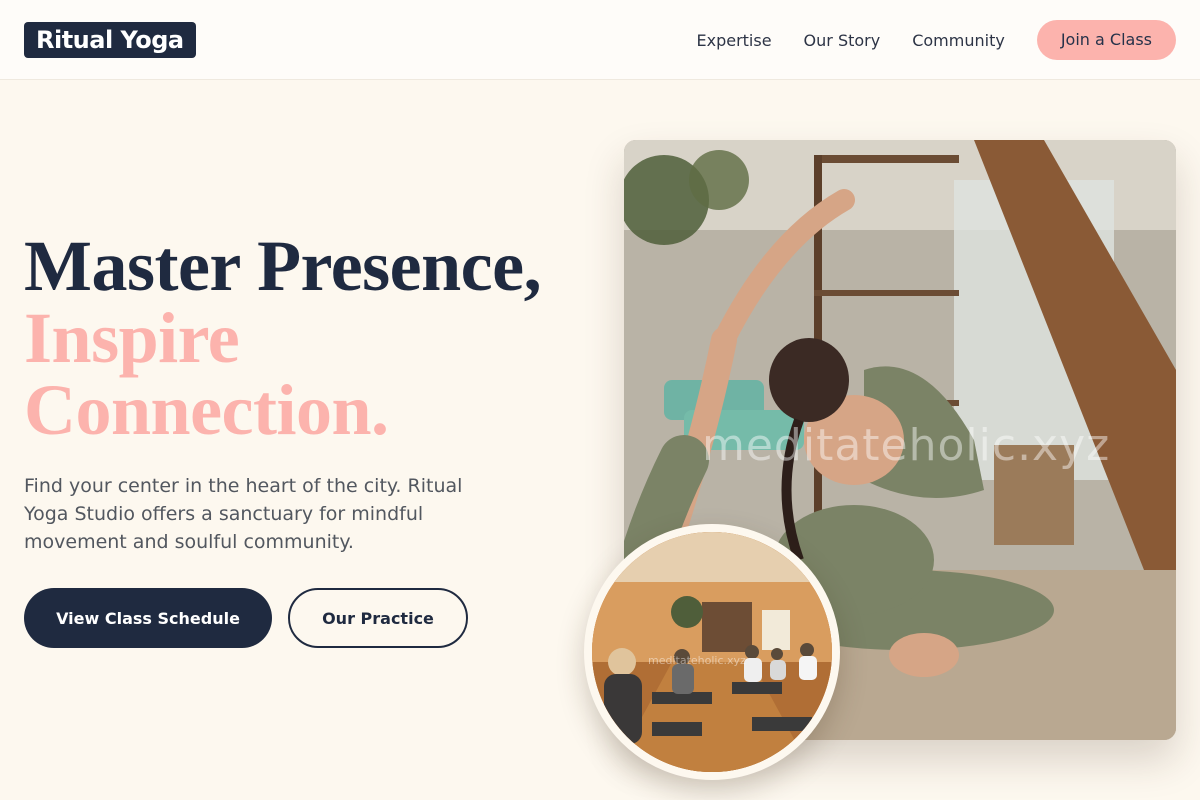  What do you see at coordinates (148, 618) in the screenshot?
I see `view-schedule-button: View Class Schedule` at bounding box center [148, 618].